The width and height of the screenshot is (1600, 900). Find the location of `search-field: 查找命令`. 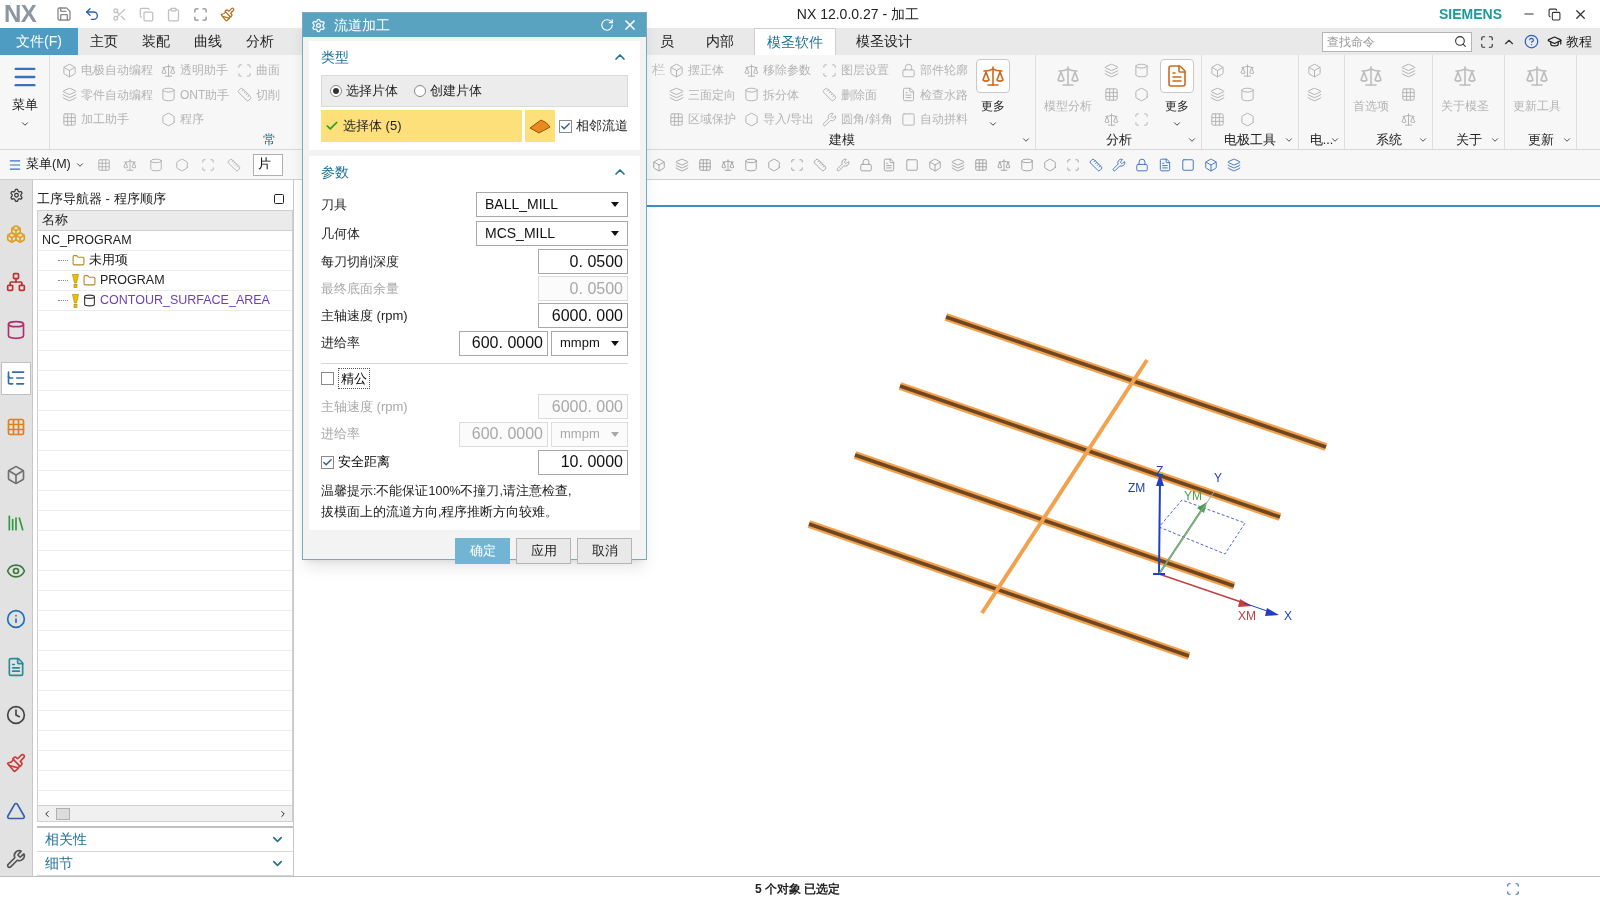

search-field: 查找命令 is located at coordinates (1397, 41).